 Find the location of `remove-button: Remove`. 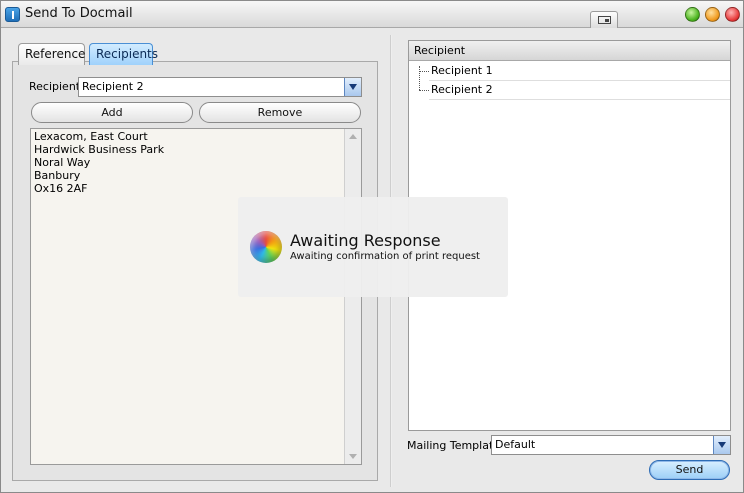

remove-button: Remove is located at coordinates (280, 112).